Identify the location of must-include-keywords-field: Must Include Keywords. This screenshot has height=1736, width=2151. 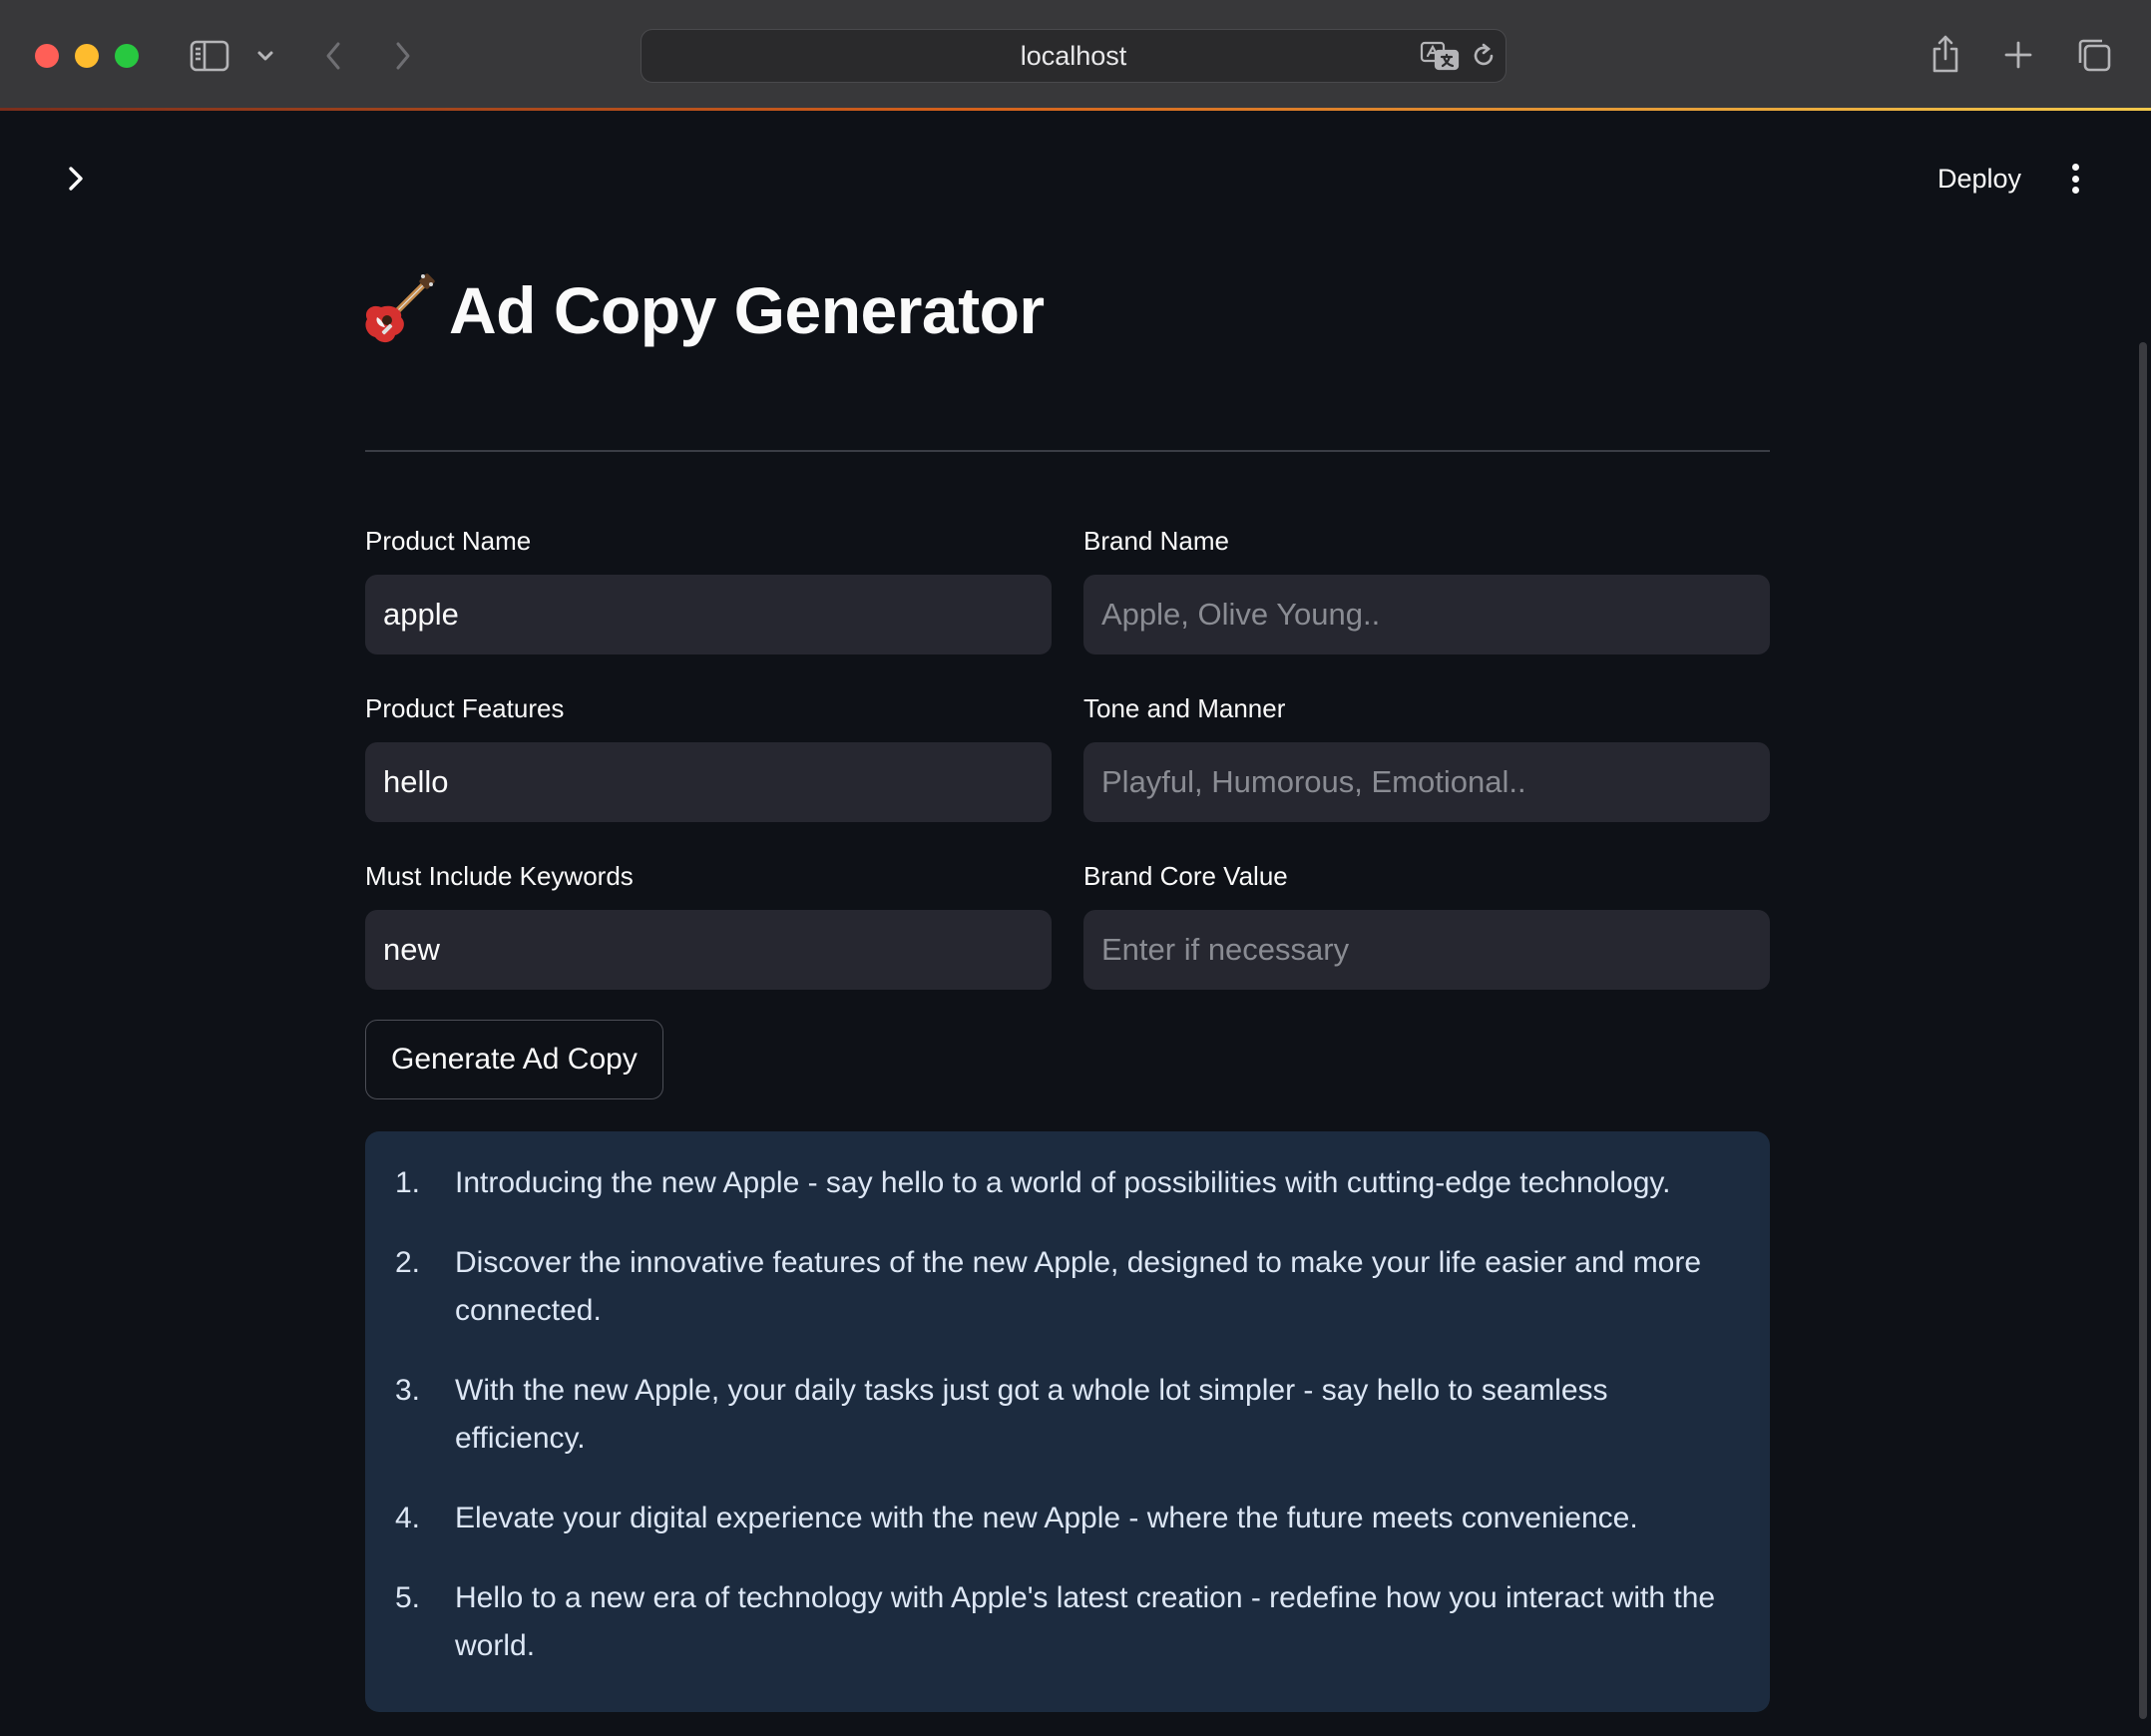
(709, 924).